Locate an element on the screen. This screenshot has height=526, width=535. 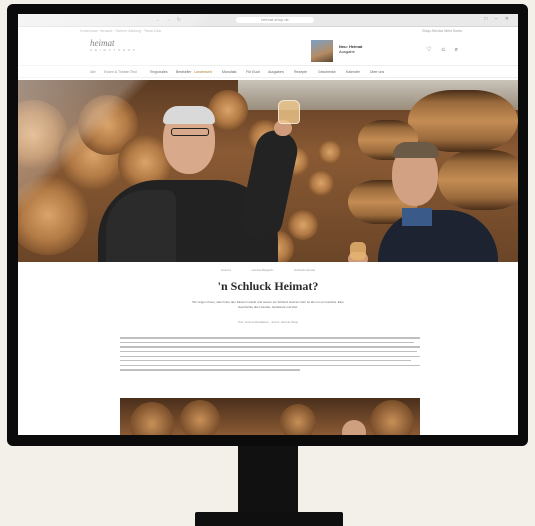
man-left-hair is located at coordinates (189, 115).